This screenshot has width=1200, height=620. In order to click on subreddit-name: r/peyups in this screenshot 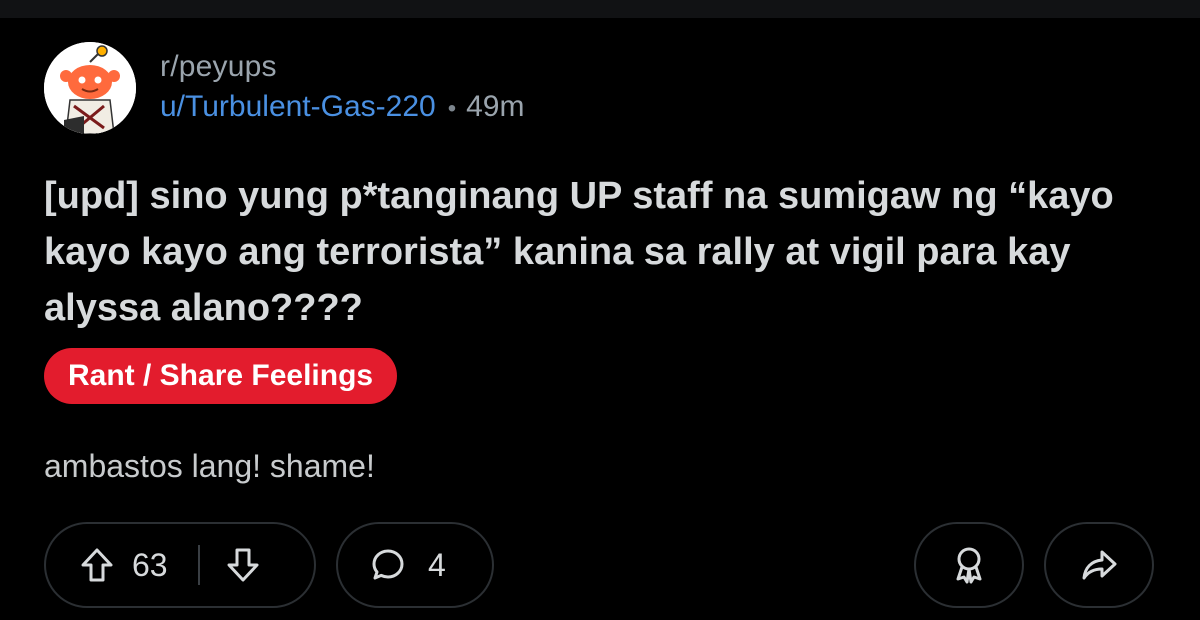, I will do `click(218, 67)`.